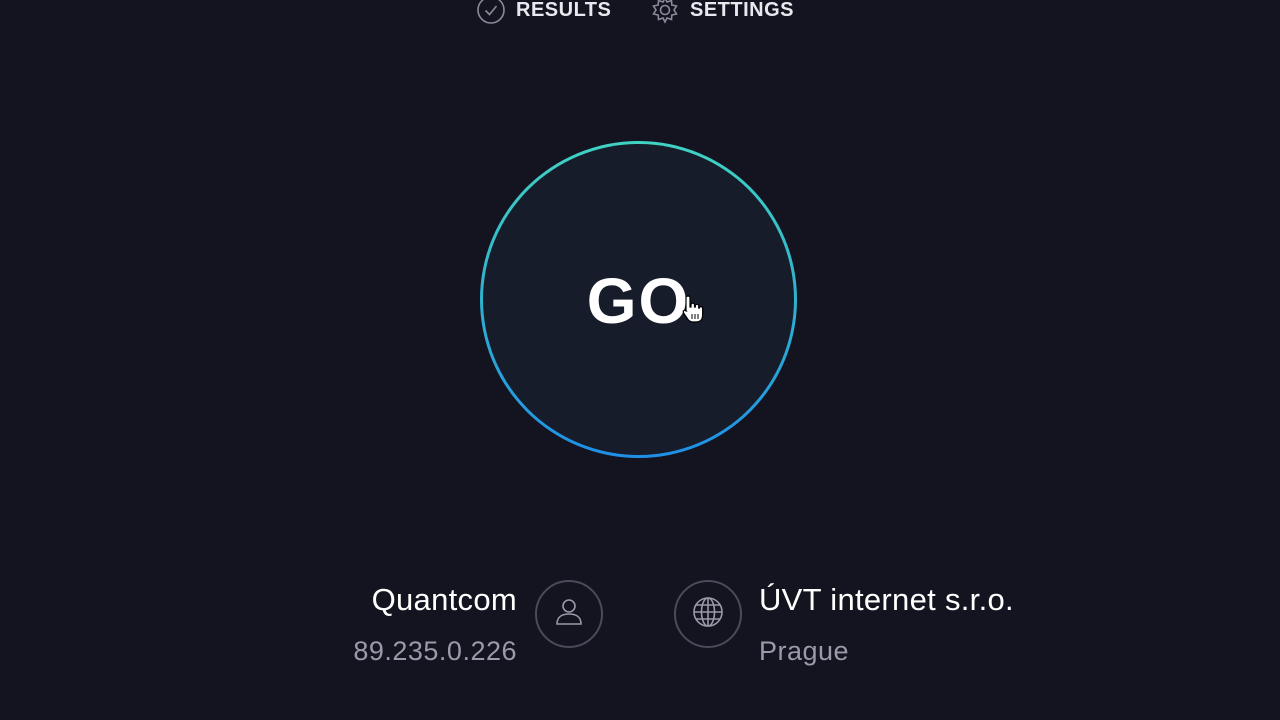 Image resolution: width=1280 pixels, height=720 pixels. I want to click on gear-icon, so click(665, 12).